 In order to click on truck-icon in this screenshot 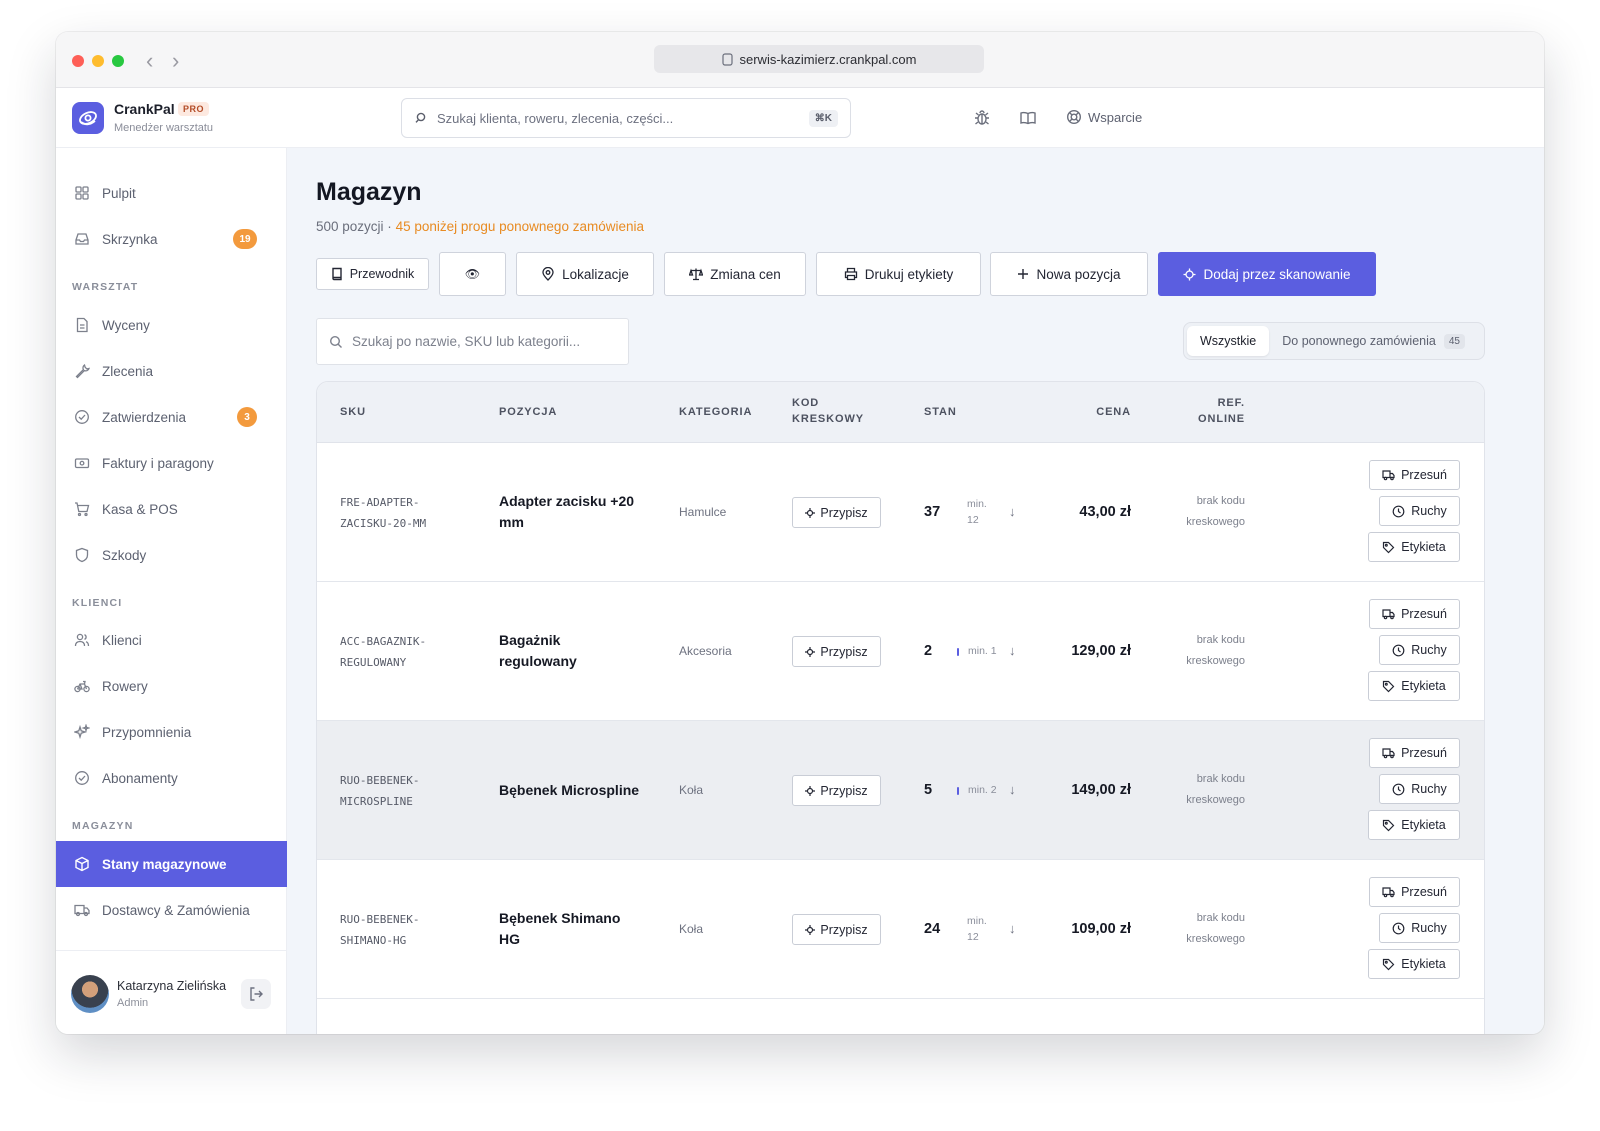, I will do `click(1388, 892)`.